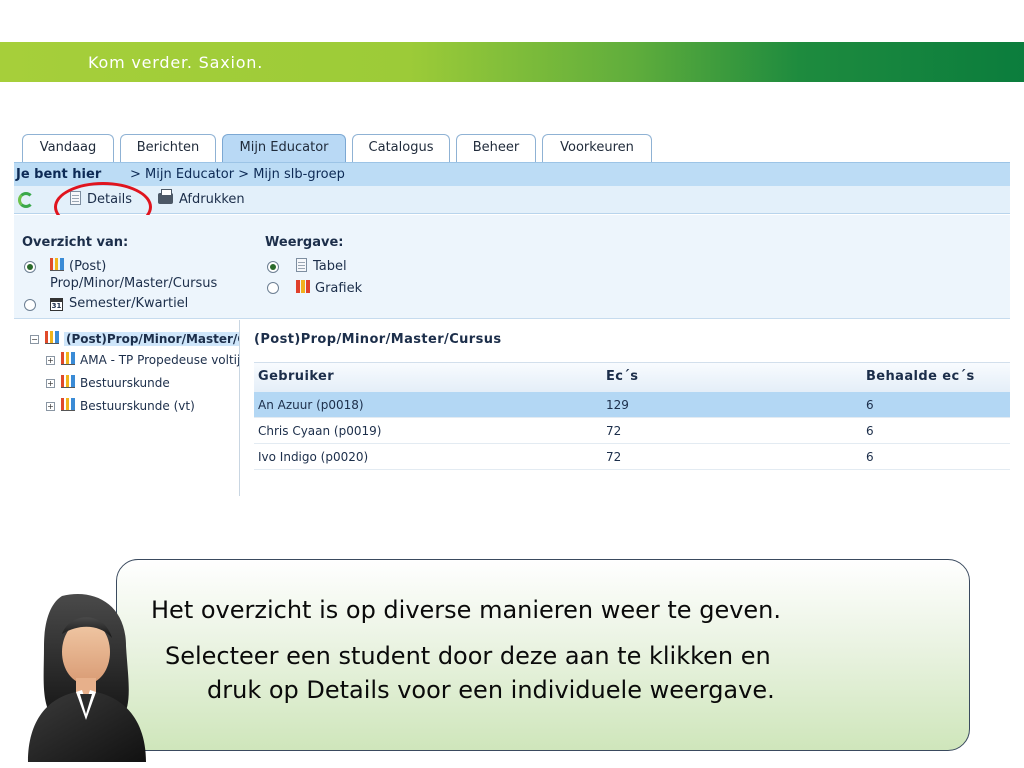 The image size is (1024, 768). I want to click on view-option-chart: Grafiek, so click(329, 289).